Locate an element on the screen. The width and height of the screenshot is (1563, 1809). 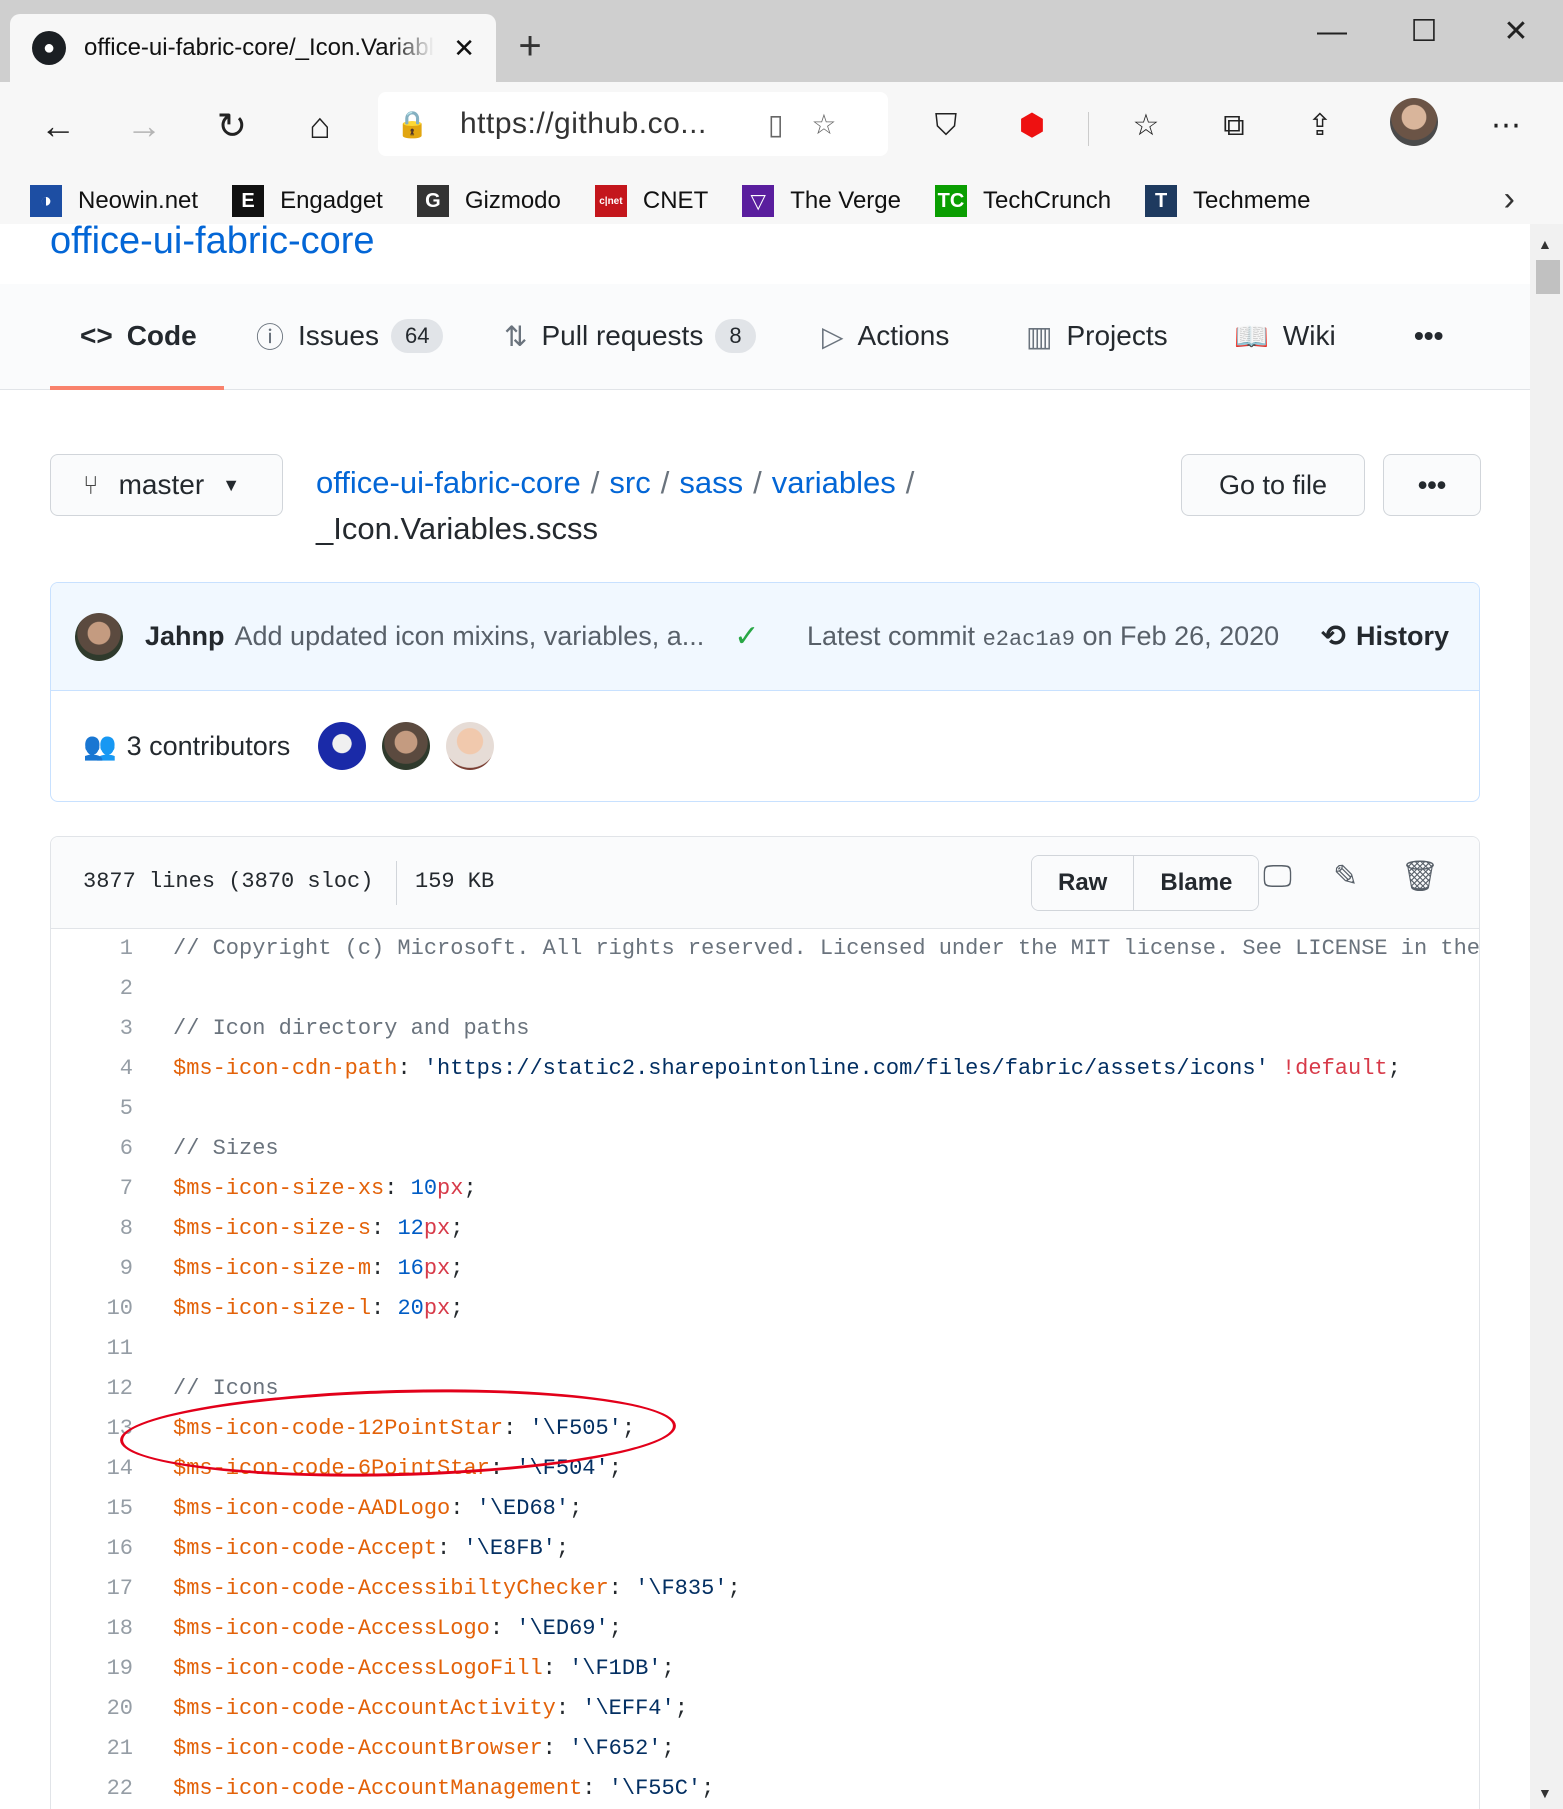
bookmark-cnet: c|net CNET is located at coordinates (651, 201).